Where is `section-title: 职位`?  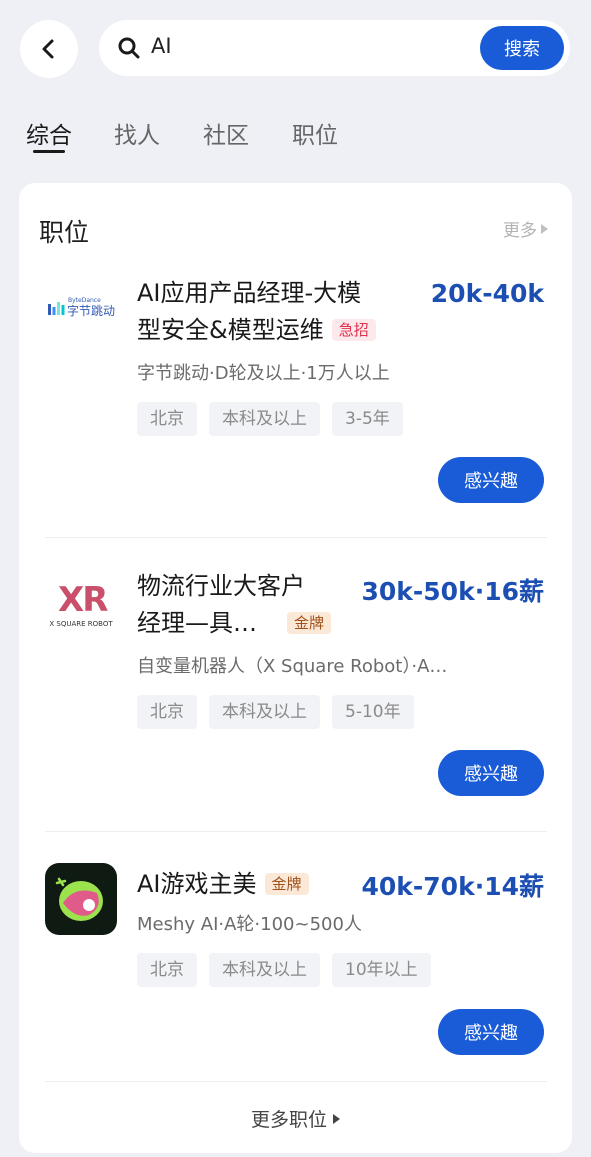
section-title: 职位 is located at coordinates (64, 232).